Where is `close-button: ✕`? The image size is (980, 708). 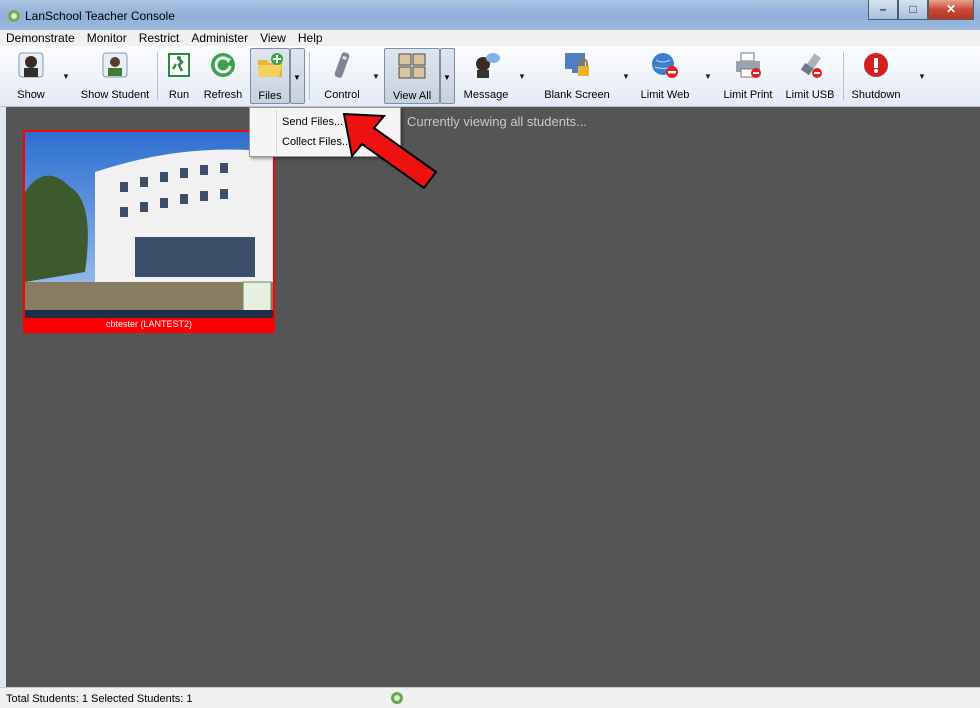
close-button: ✕ is located at coordinates (951, 10).